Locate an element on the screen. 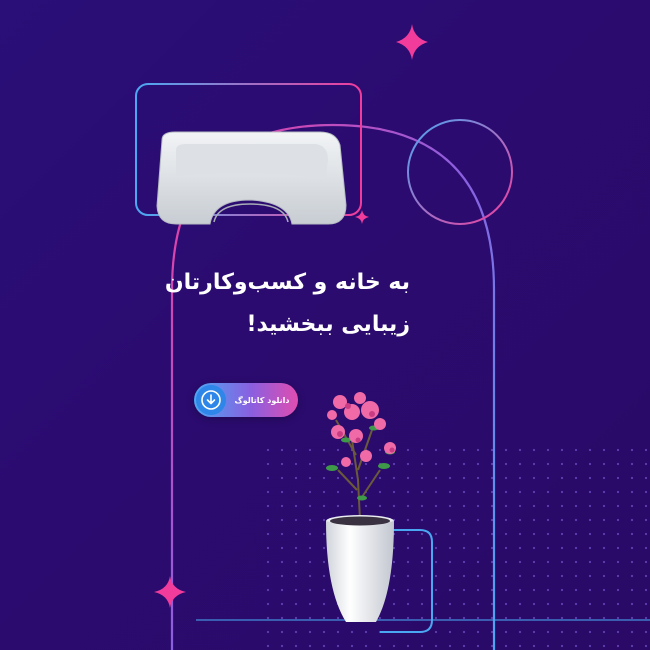  download-catalog-button: دانلود کاتالوگ is located at coordinates (246, 400).